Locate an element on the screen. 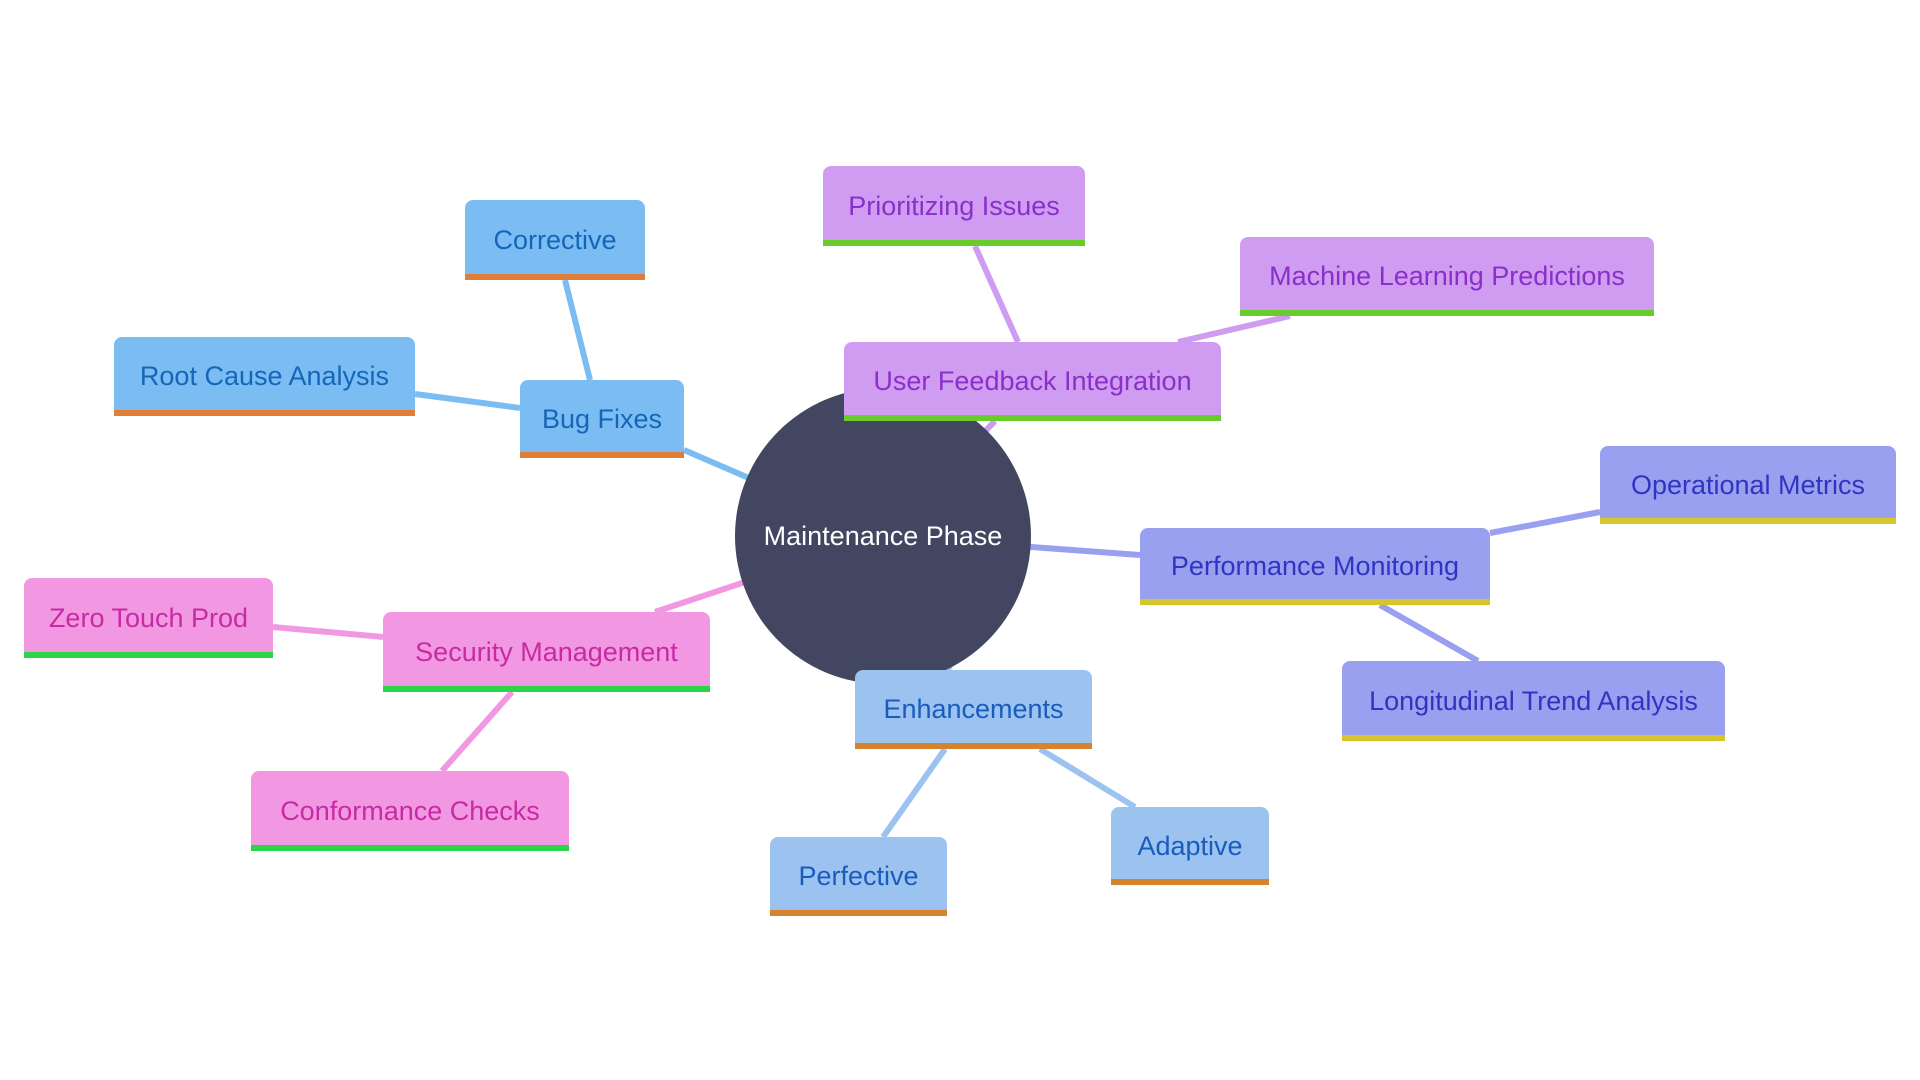  node-label: Perfective is located at coordinates (858, 876).